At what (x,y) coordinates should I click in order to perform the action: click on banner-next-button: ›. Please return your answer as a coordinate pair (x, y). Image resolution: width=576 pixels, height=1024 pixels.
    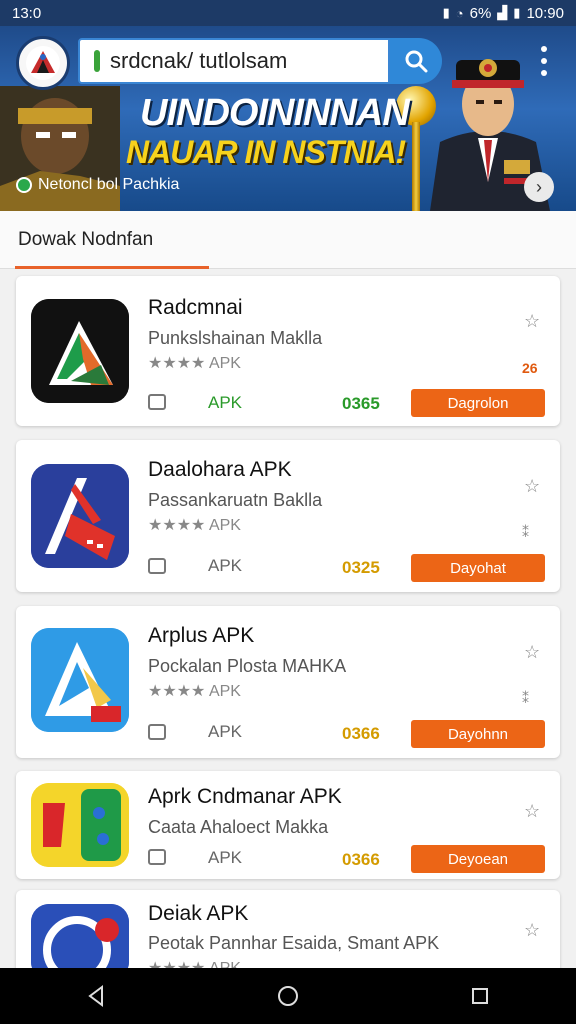
    Looking at the image, I should click on (539, 187).